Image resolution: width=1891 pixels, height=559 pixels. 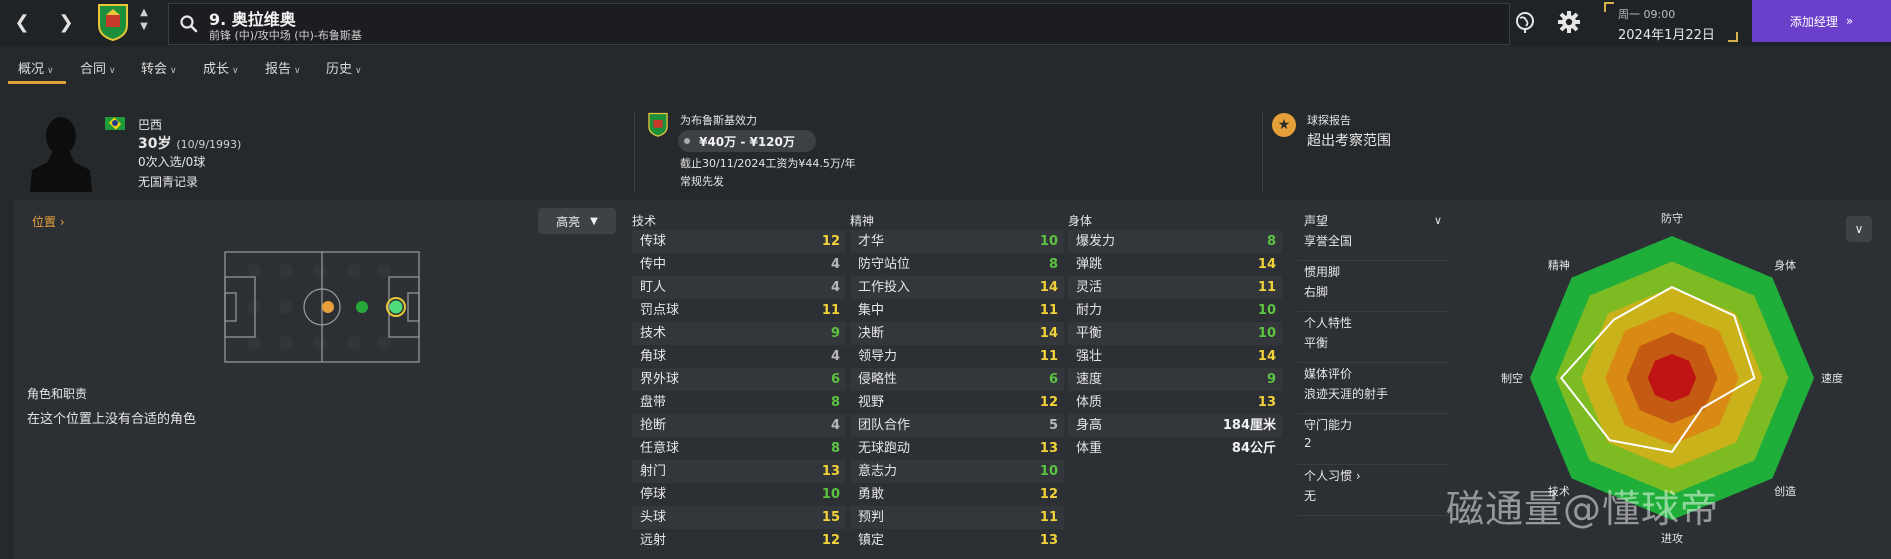 What do you see at coordinates (653, 264) in the screenshot?
I see `attribute-name: 传中` at bounding box center [653, 264].